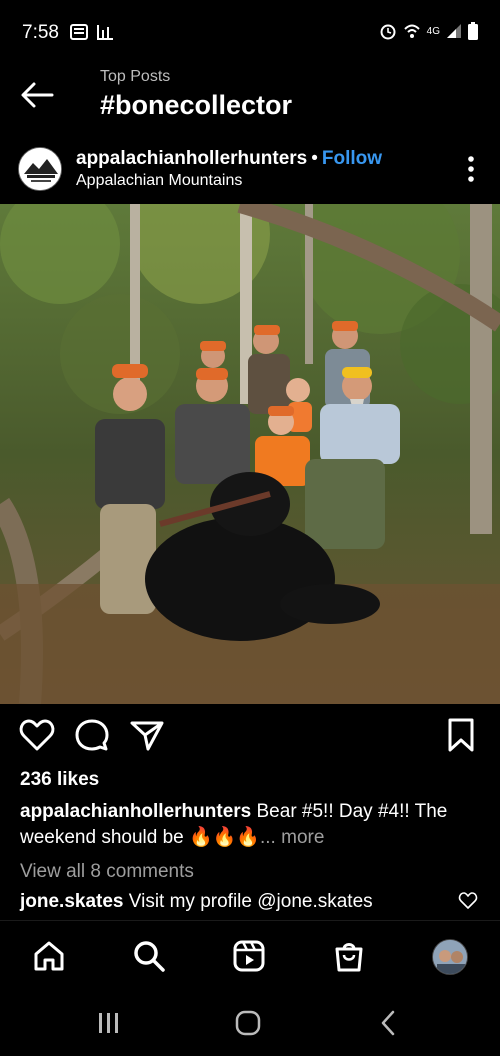 The image size is (500, 1056). What do you see at coordinates (49, 956) in the screenshot?
I see `home-icon` at bounding box center [49, 956].